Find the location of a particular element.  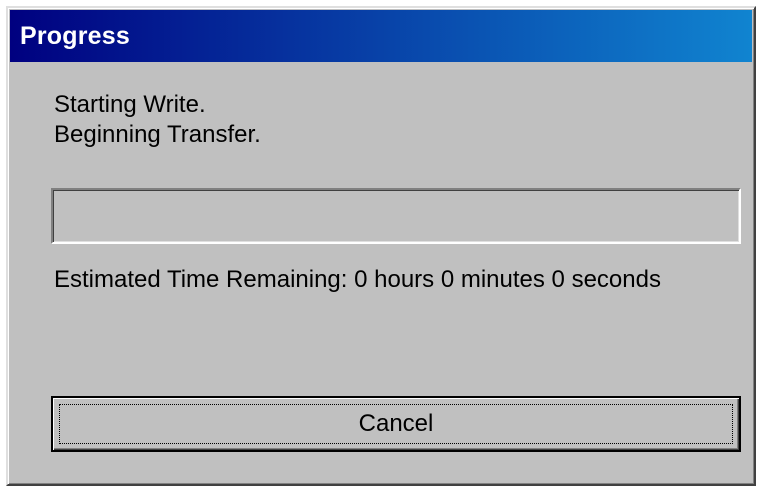

status-message: Starting Write. Beginning Transfer. is located at coordinates (157, 120).